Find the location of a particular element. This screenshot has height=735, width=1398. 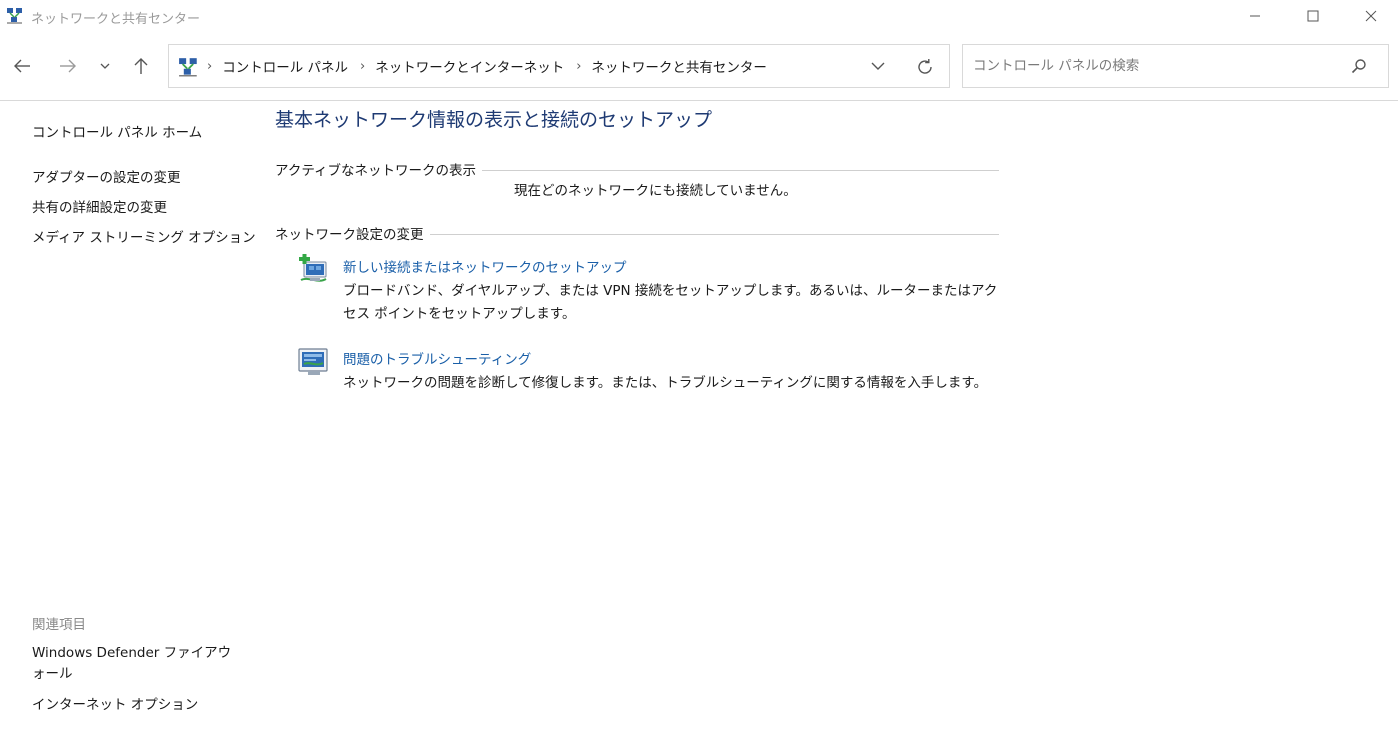

recent-locations-button is located at coordinates (105, 66).